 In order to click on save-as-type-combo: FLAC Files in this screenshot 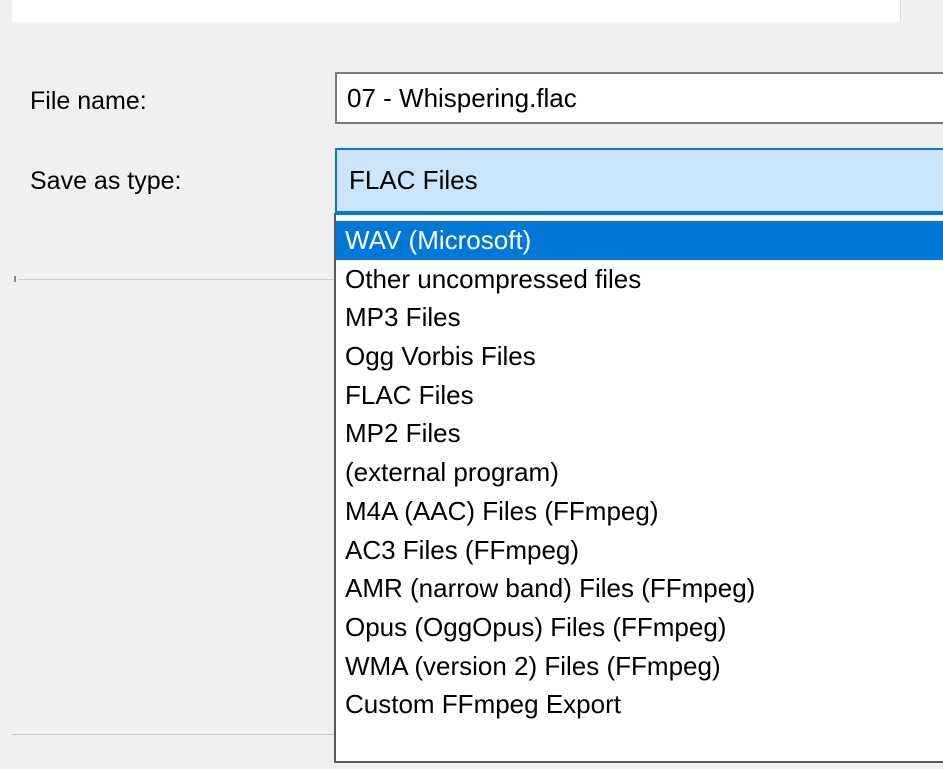, I will do `click(639, 180)`.